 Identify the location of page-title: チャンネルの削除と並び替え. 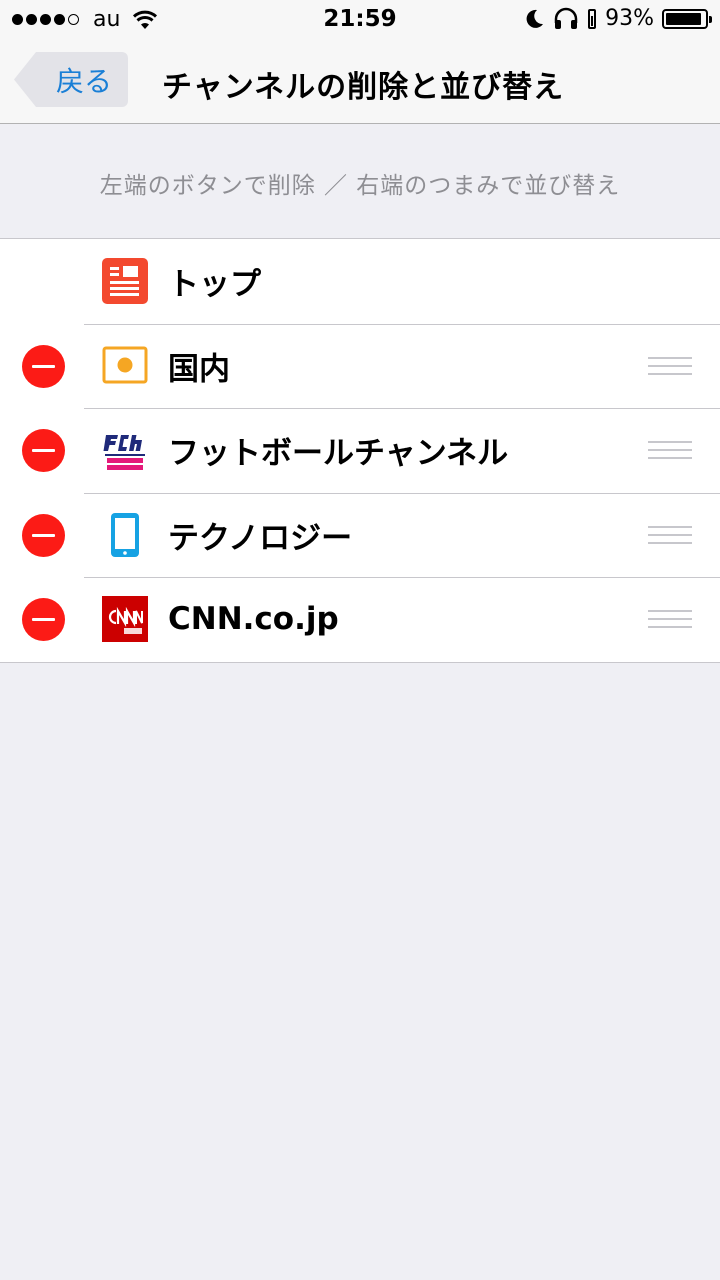
(363, 87).